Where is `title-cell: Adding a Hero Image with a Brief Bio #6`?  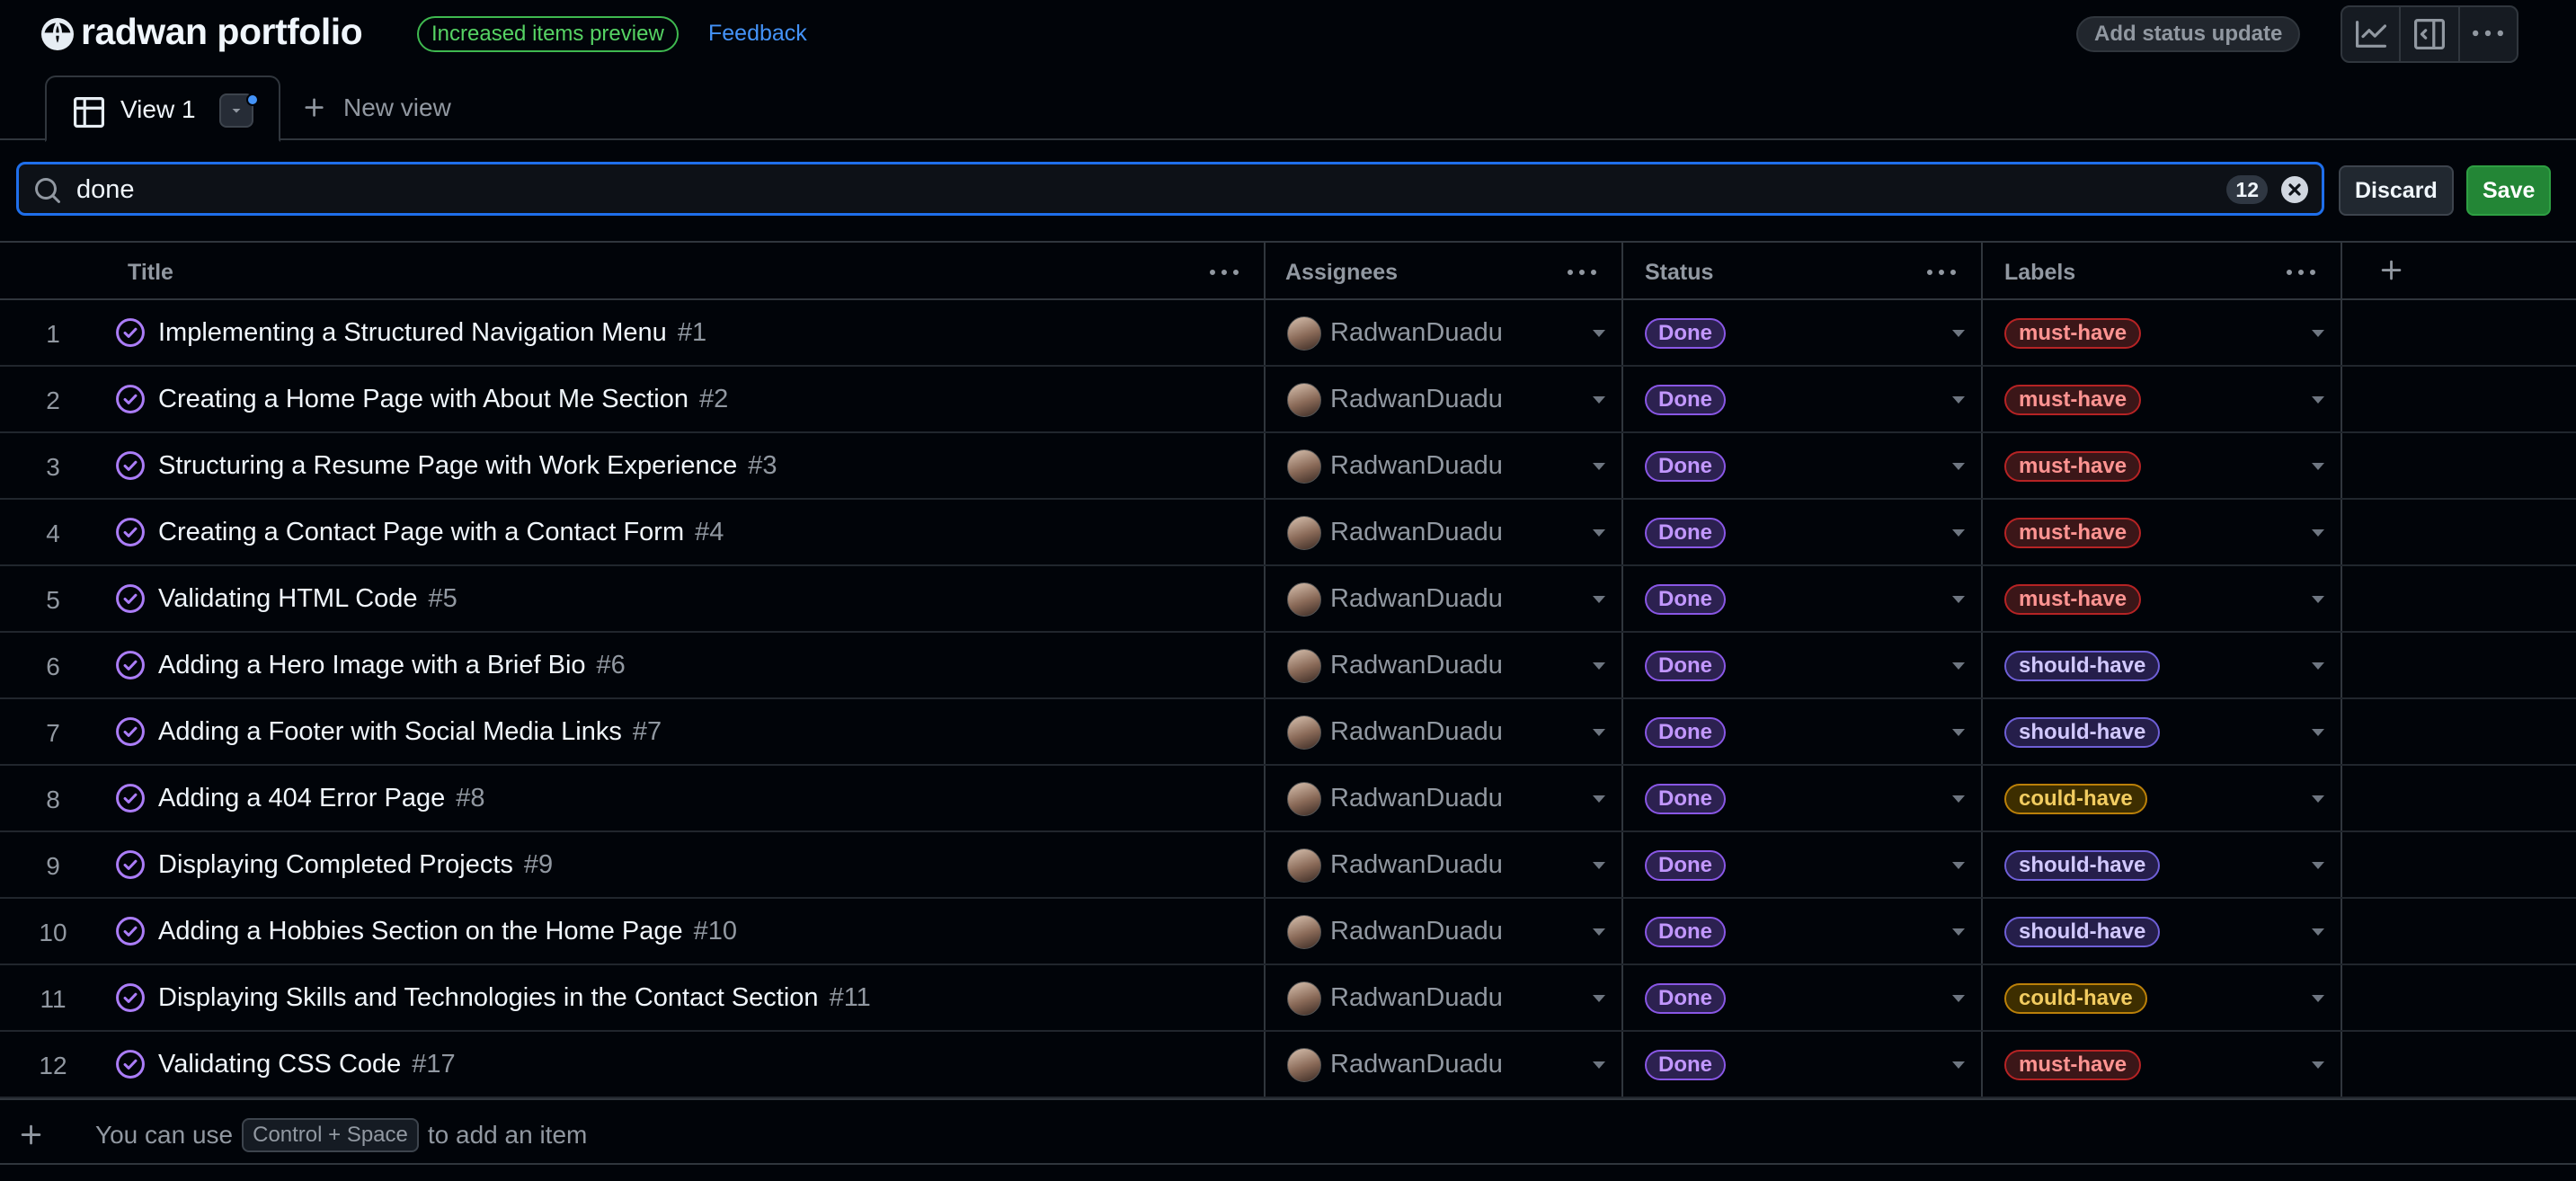 title-cell: Adding a Hero Image with a Brief Bio #6 is located at coordinates (686, 665).